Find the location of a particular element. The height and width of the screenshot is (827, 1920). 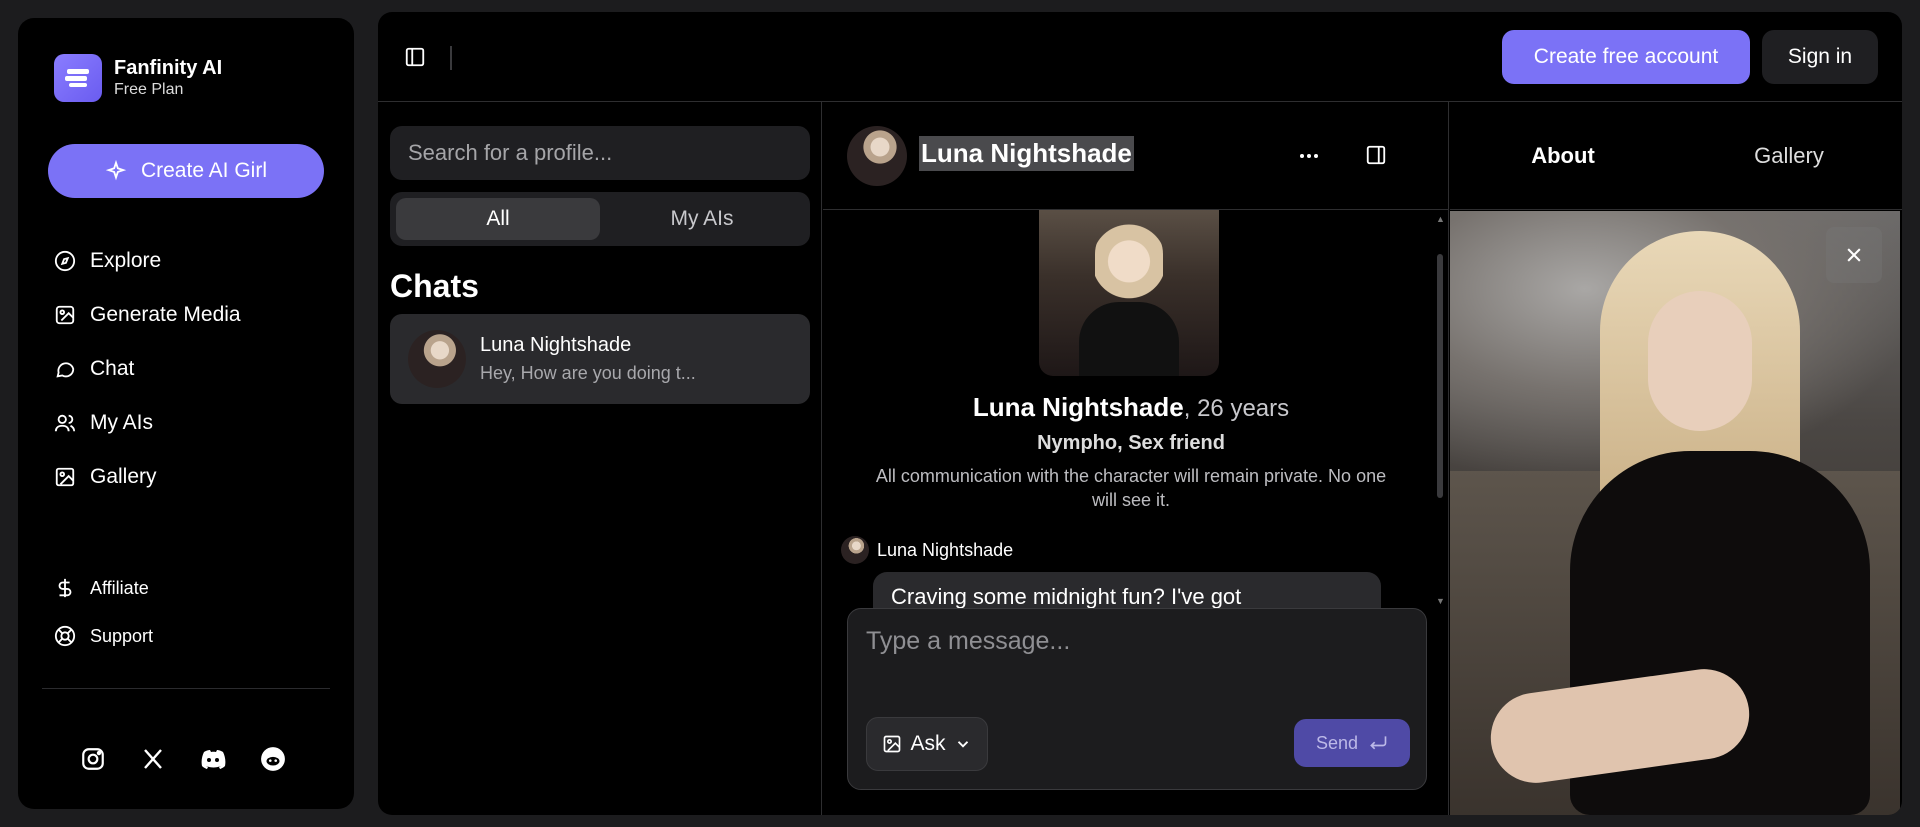

search-input is located at coordinates (600, 153).